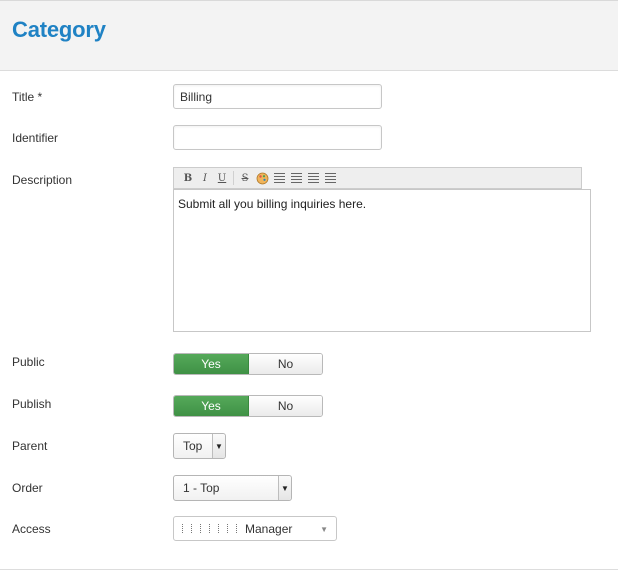 The height and width of the screenshot is (571, 618). What do you see at coordinates (313, 178) in the screenshot?
I see `outdent-icon` at bounding box center [313, 178].